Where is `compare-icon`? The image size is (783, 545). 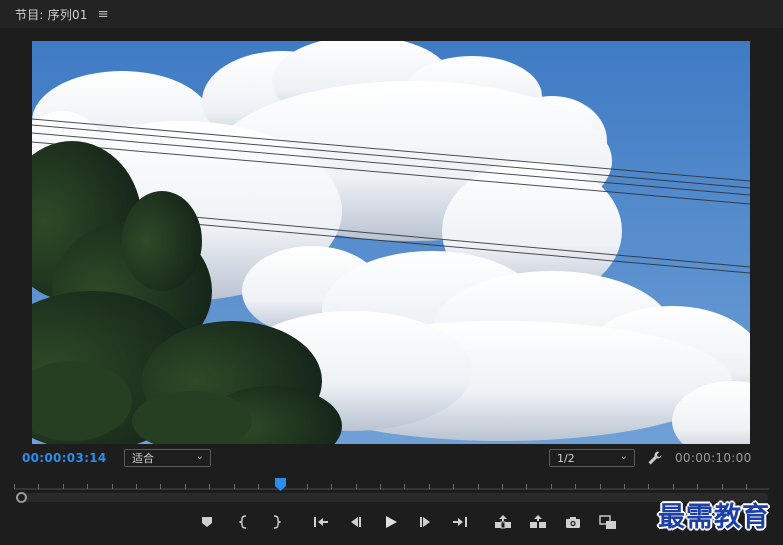
compare-icon is located at coordinates (607, 521).